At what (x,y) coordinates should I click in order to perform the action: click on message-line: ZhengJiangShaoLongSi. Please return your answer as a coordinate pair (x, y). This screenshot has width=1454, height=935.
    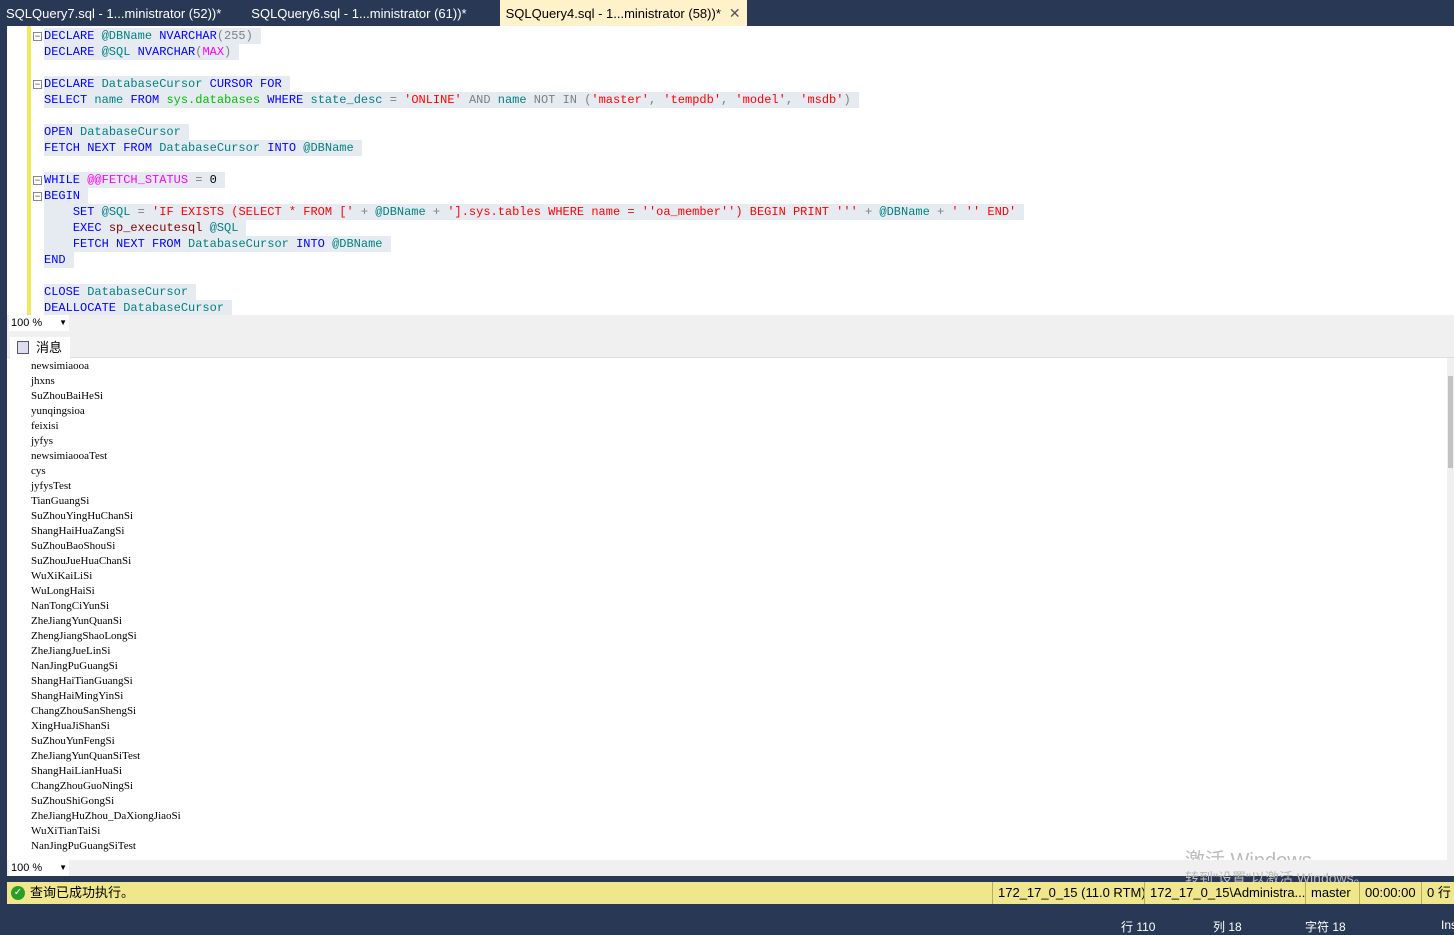
    Looking at the image, I should click on (84, 636).